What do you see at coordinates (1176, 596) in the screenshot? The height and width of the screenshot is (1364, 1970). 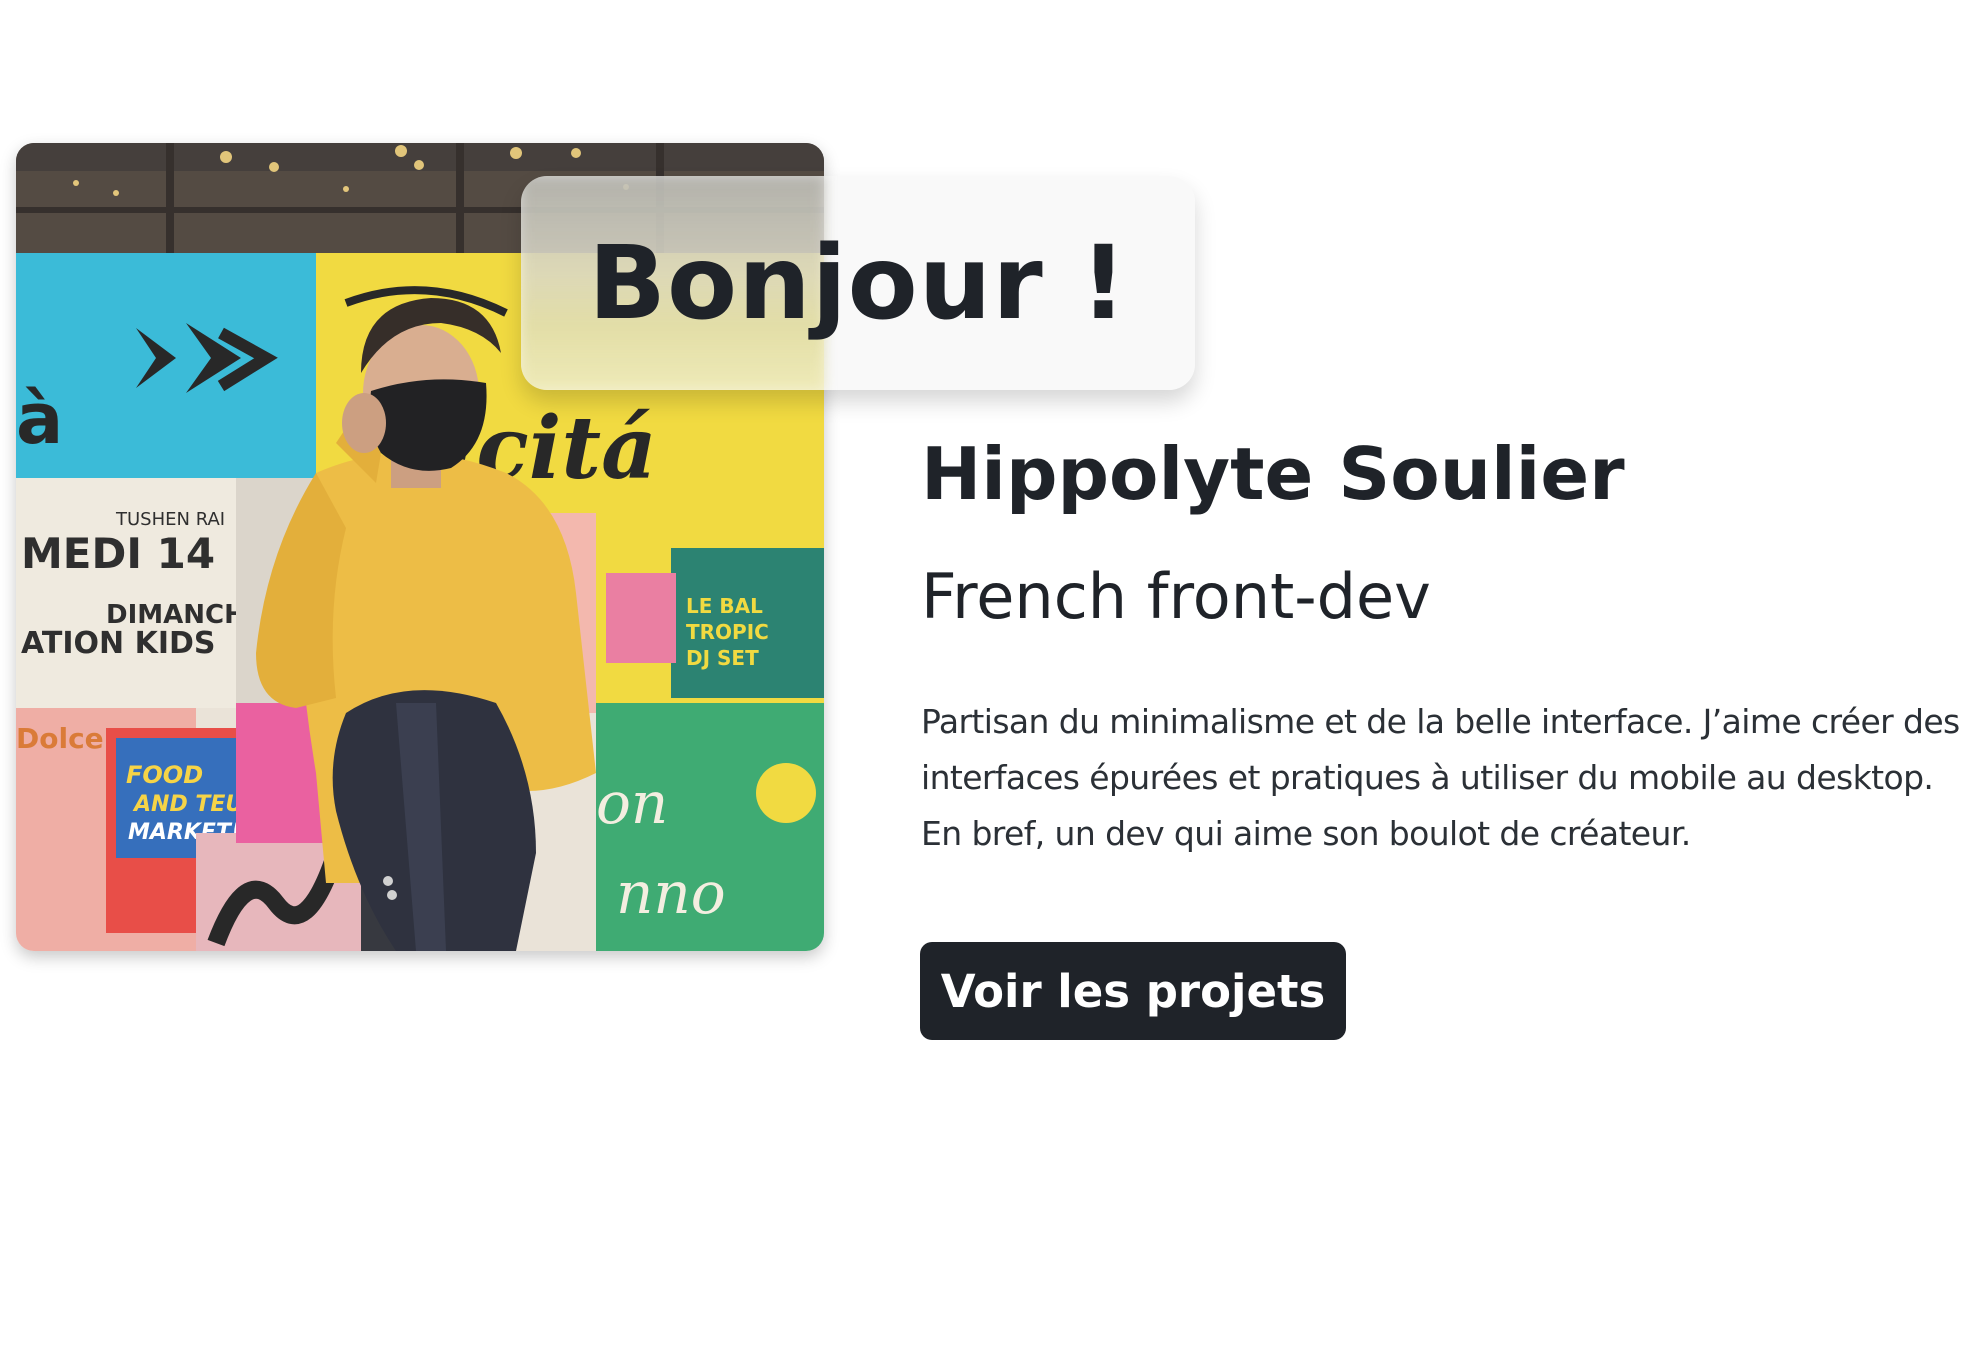 I see `profile-role: French front-dev` at bounding box center [1176, 596].